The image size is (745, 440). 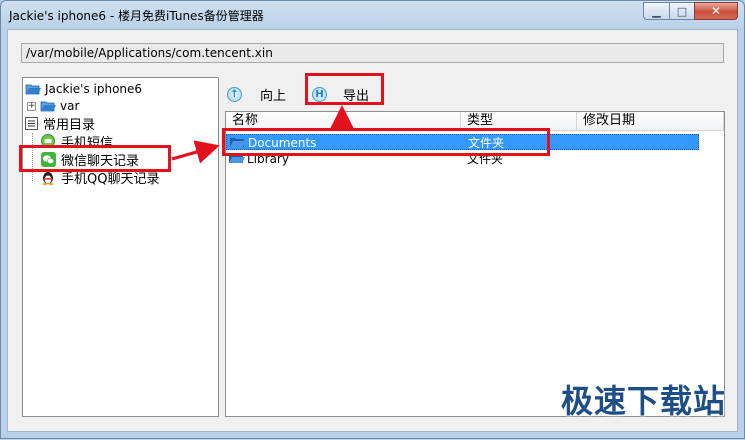 I want to click on export-button-label: 导出, so click(x=356, y=96).